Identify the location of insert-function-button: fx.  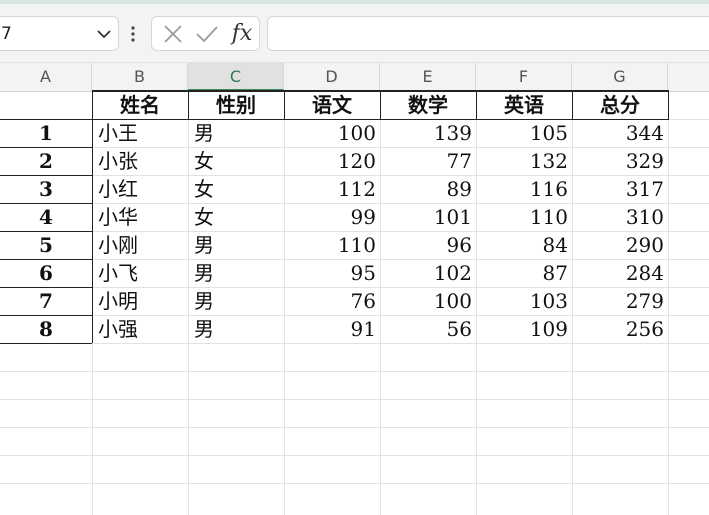
(242, 33).